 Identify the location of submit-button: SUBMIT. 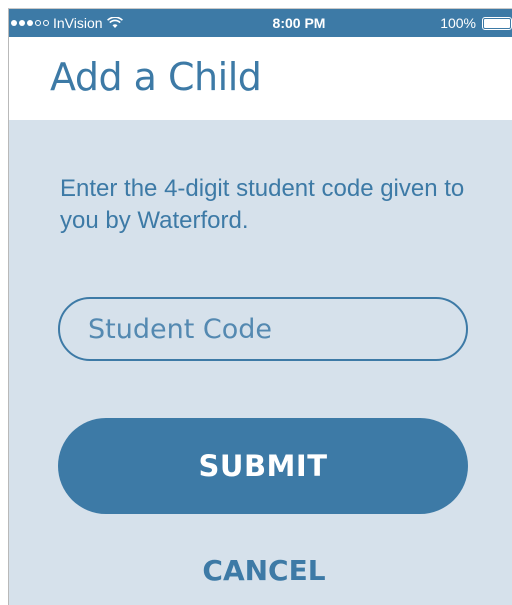
(263, 466).